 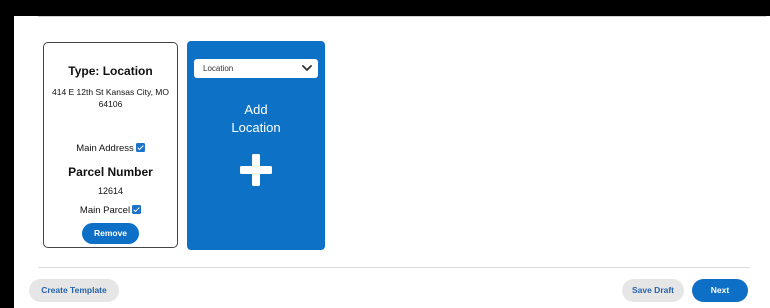 I want to click on location-type-title: Type: Location, so click(x=110, y=71).